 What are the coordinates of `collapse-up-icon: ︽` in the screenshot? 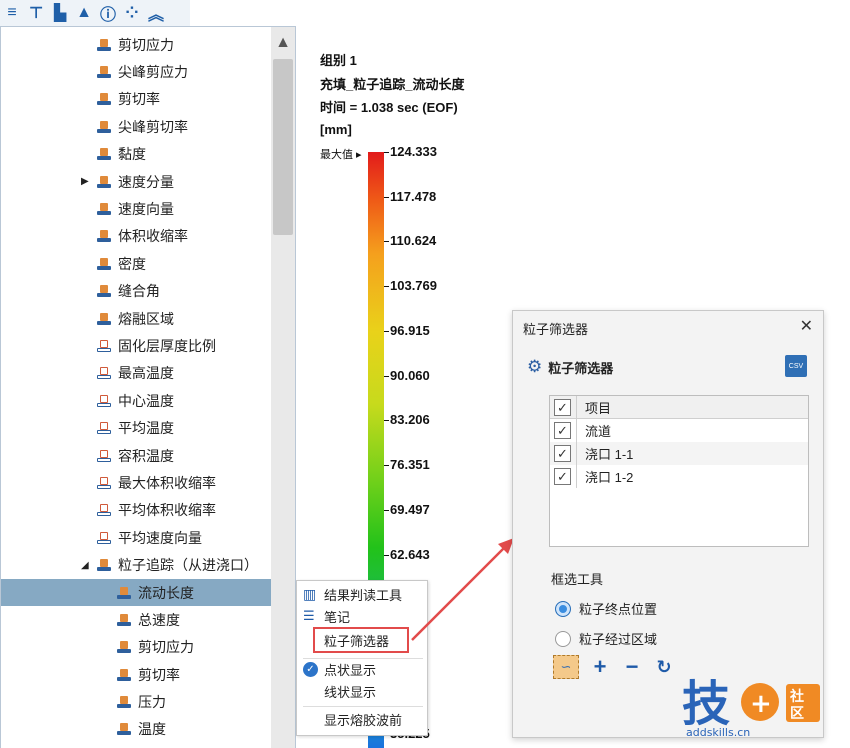 It's located at (156, 13).